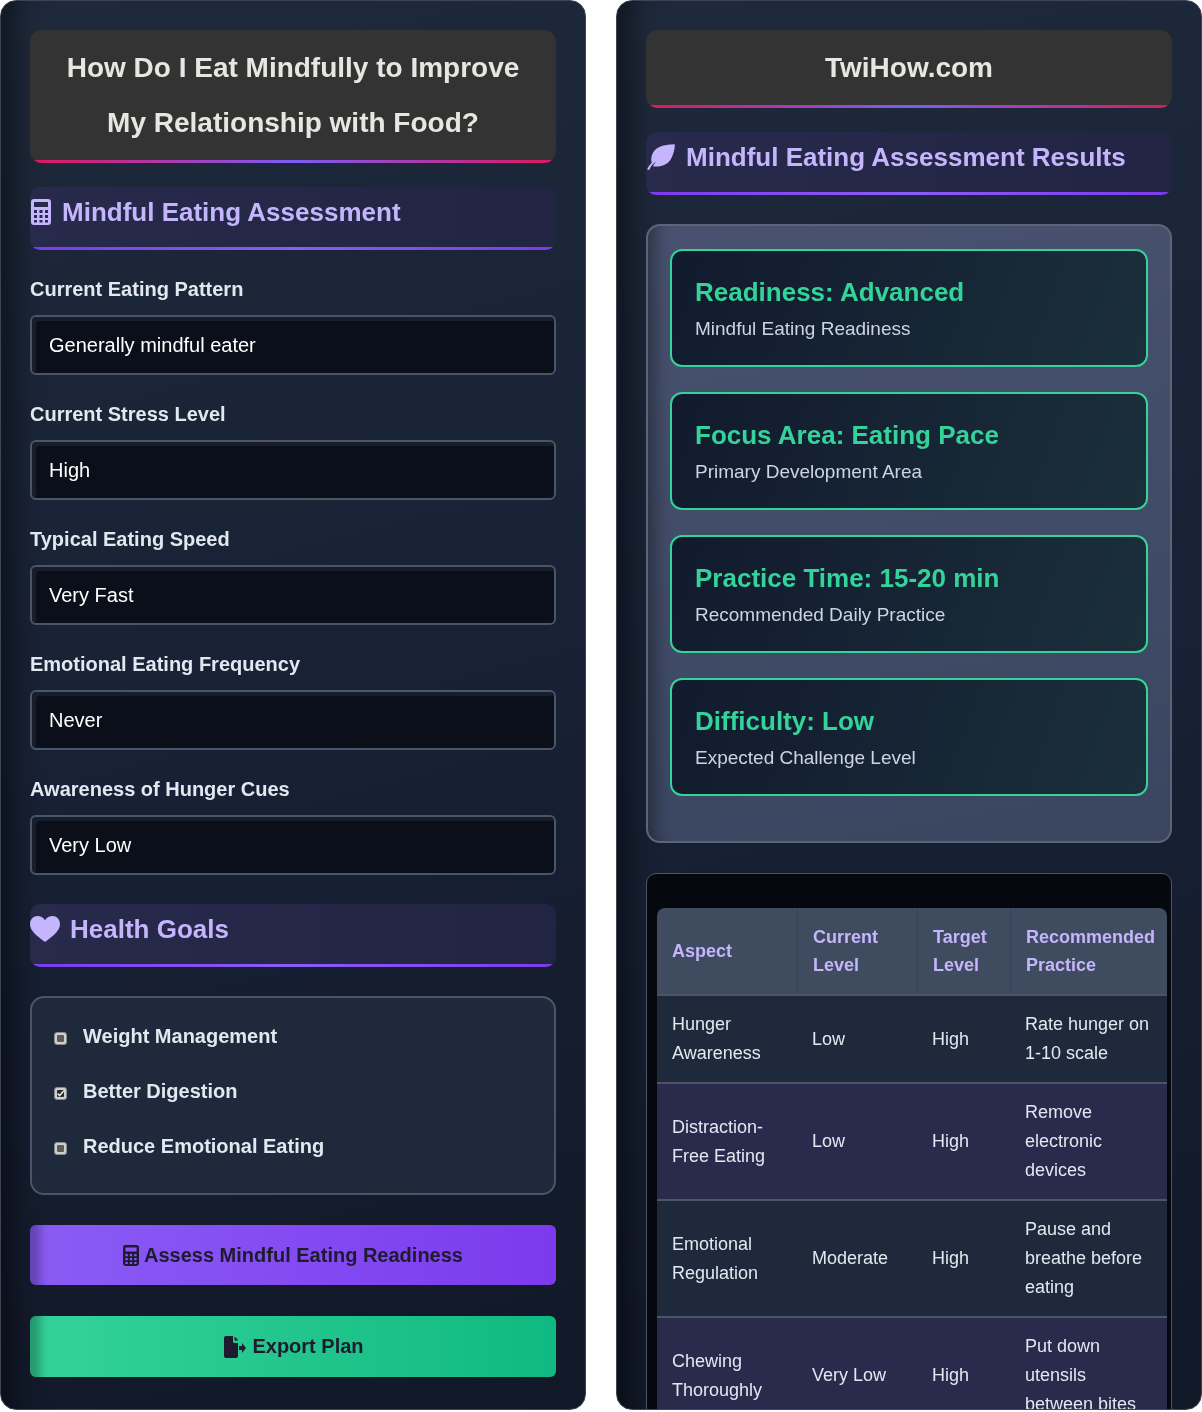  I want to click on table-cell: Emotional Regulation, so click(727, 1257).